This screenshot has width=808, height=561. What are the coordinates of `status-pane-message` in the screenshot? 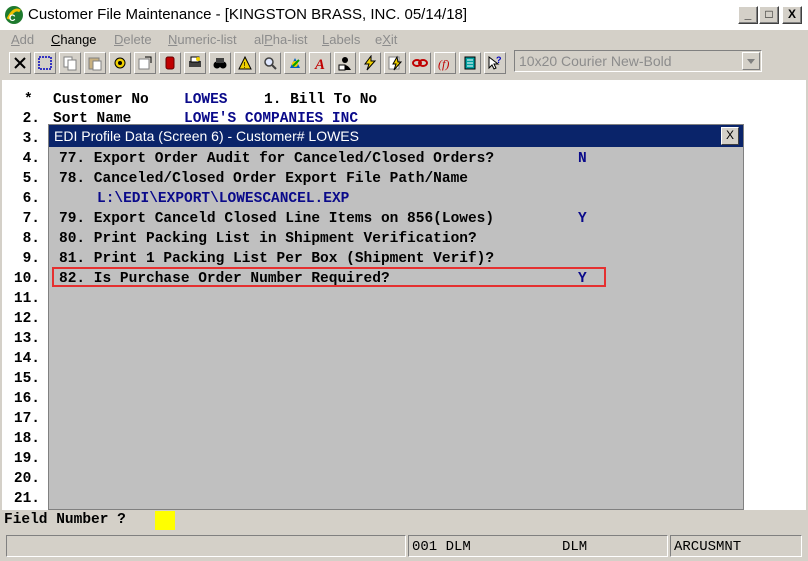 It's located at (206, 546).